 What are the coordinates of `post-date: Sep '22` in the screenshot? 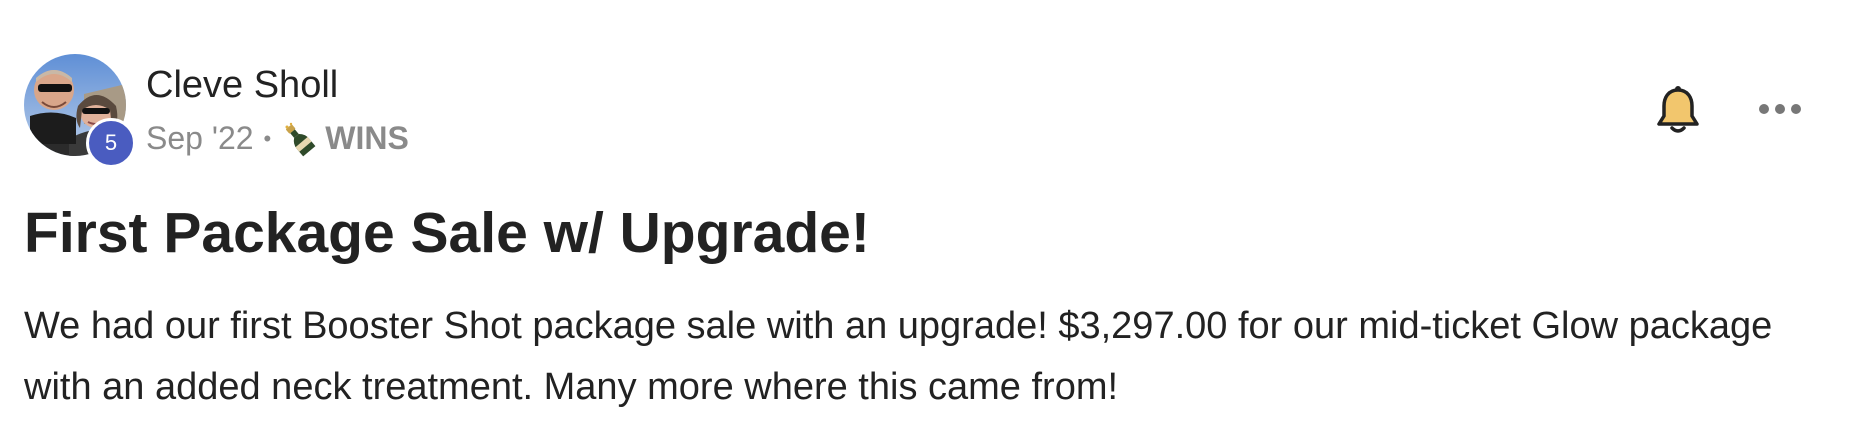 It's located at (200, 138).